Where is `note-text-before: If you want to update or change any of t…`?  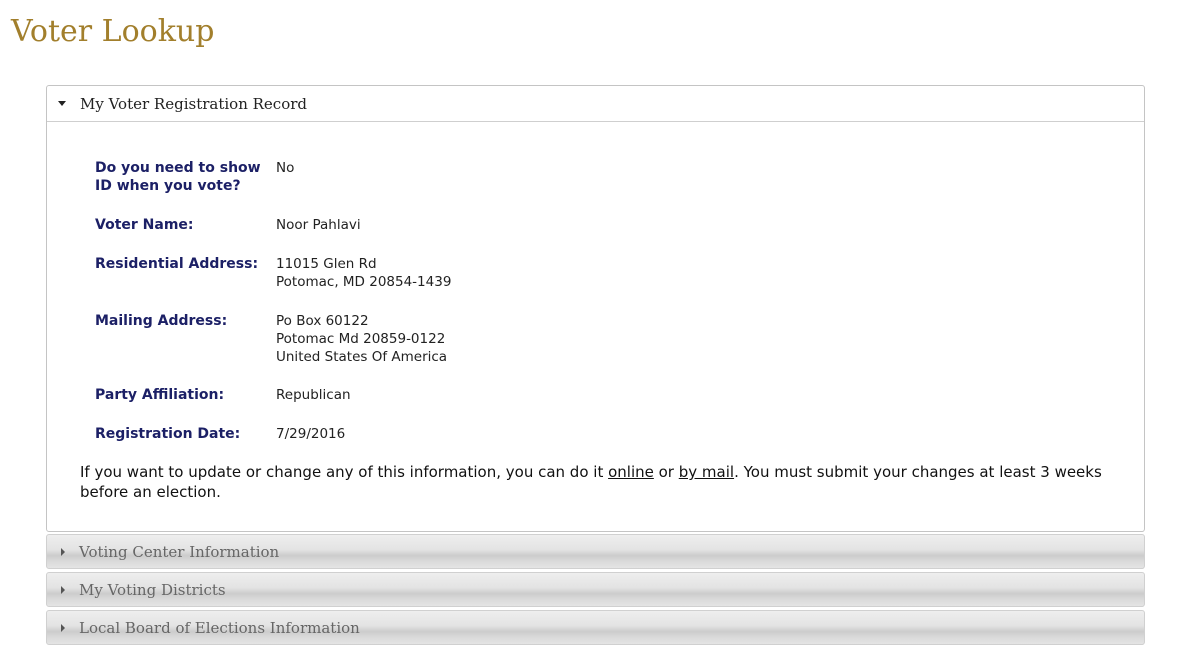
note-text-before: If you want to update or change any of t… is located at coordinates (344, 472).